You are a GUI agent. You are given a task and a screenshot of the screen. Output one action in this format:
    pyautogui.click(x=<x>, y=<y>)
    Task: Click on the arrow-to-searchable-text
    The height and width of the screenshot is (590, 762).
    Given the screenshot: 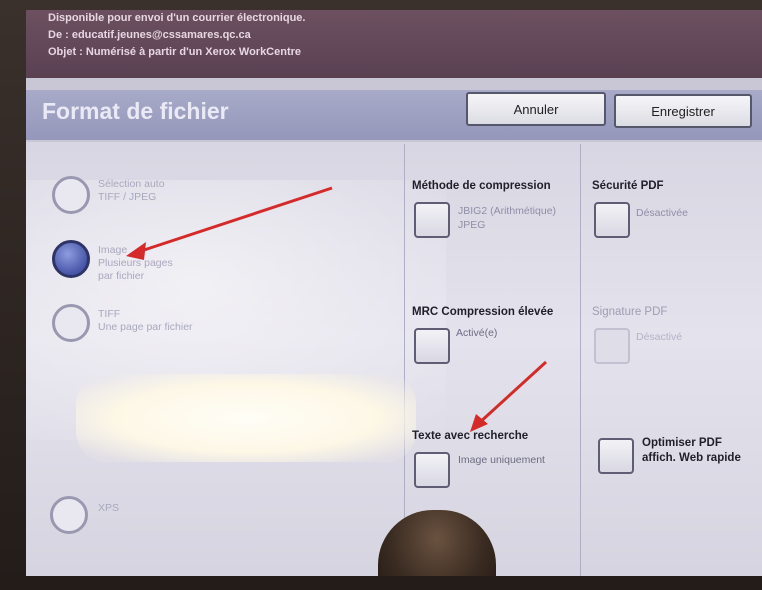 What is the action you would take?
    pyautogui.click(x=509, y=396)
    